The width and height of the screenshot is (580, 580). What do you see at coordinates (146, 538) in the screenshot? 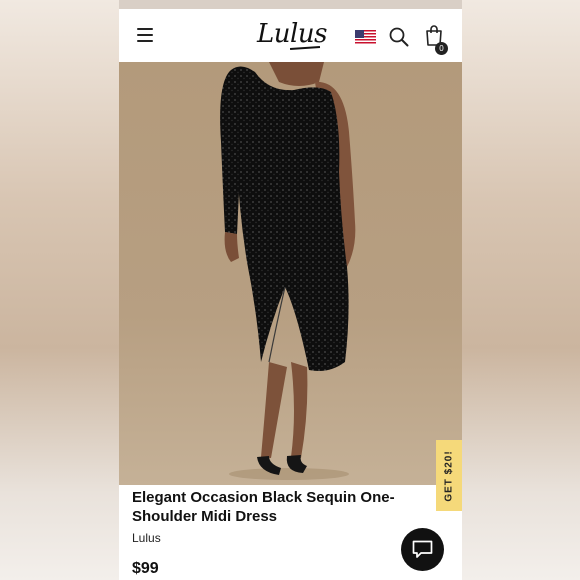
I see `product-brand: Lulus` at bounding box center [146, 538].